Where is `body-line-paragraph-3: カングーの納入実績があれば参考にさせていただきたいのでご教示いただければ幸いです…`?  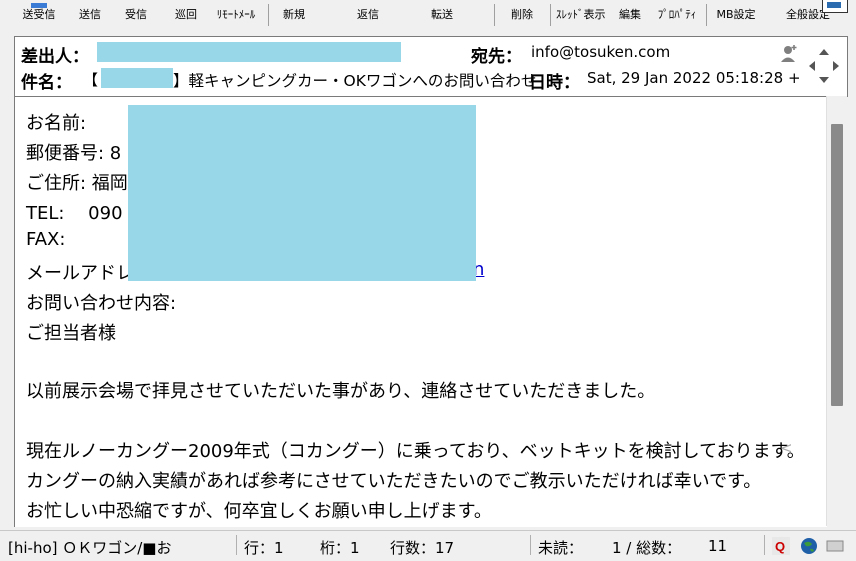
body-line-paragraph-3: カングーの納入実績があれば参考にさせていただきたいのでご教示いただければ幸いです… is located at coordinates (394, 481).